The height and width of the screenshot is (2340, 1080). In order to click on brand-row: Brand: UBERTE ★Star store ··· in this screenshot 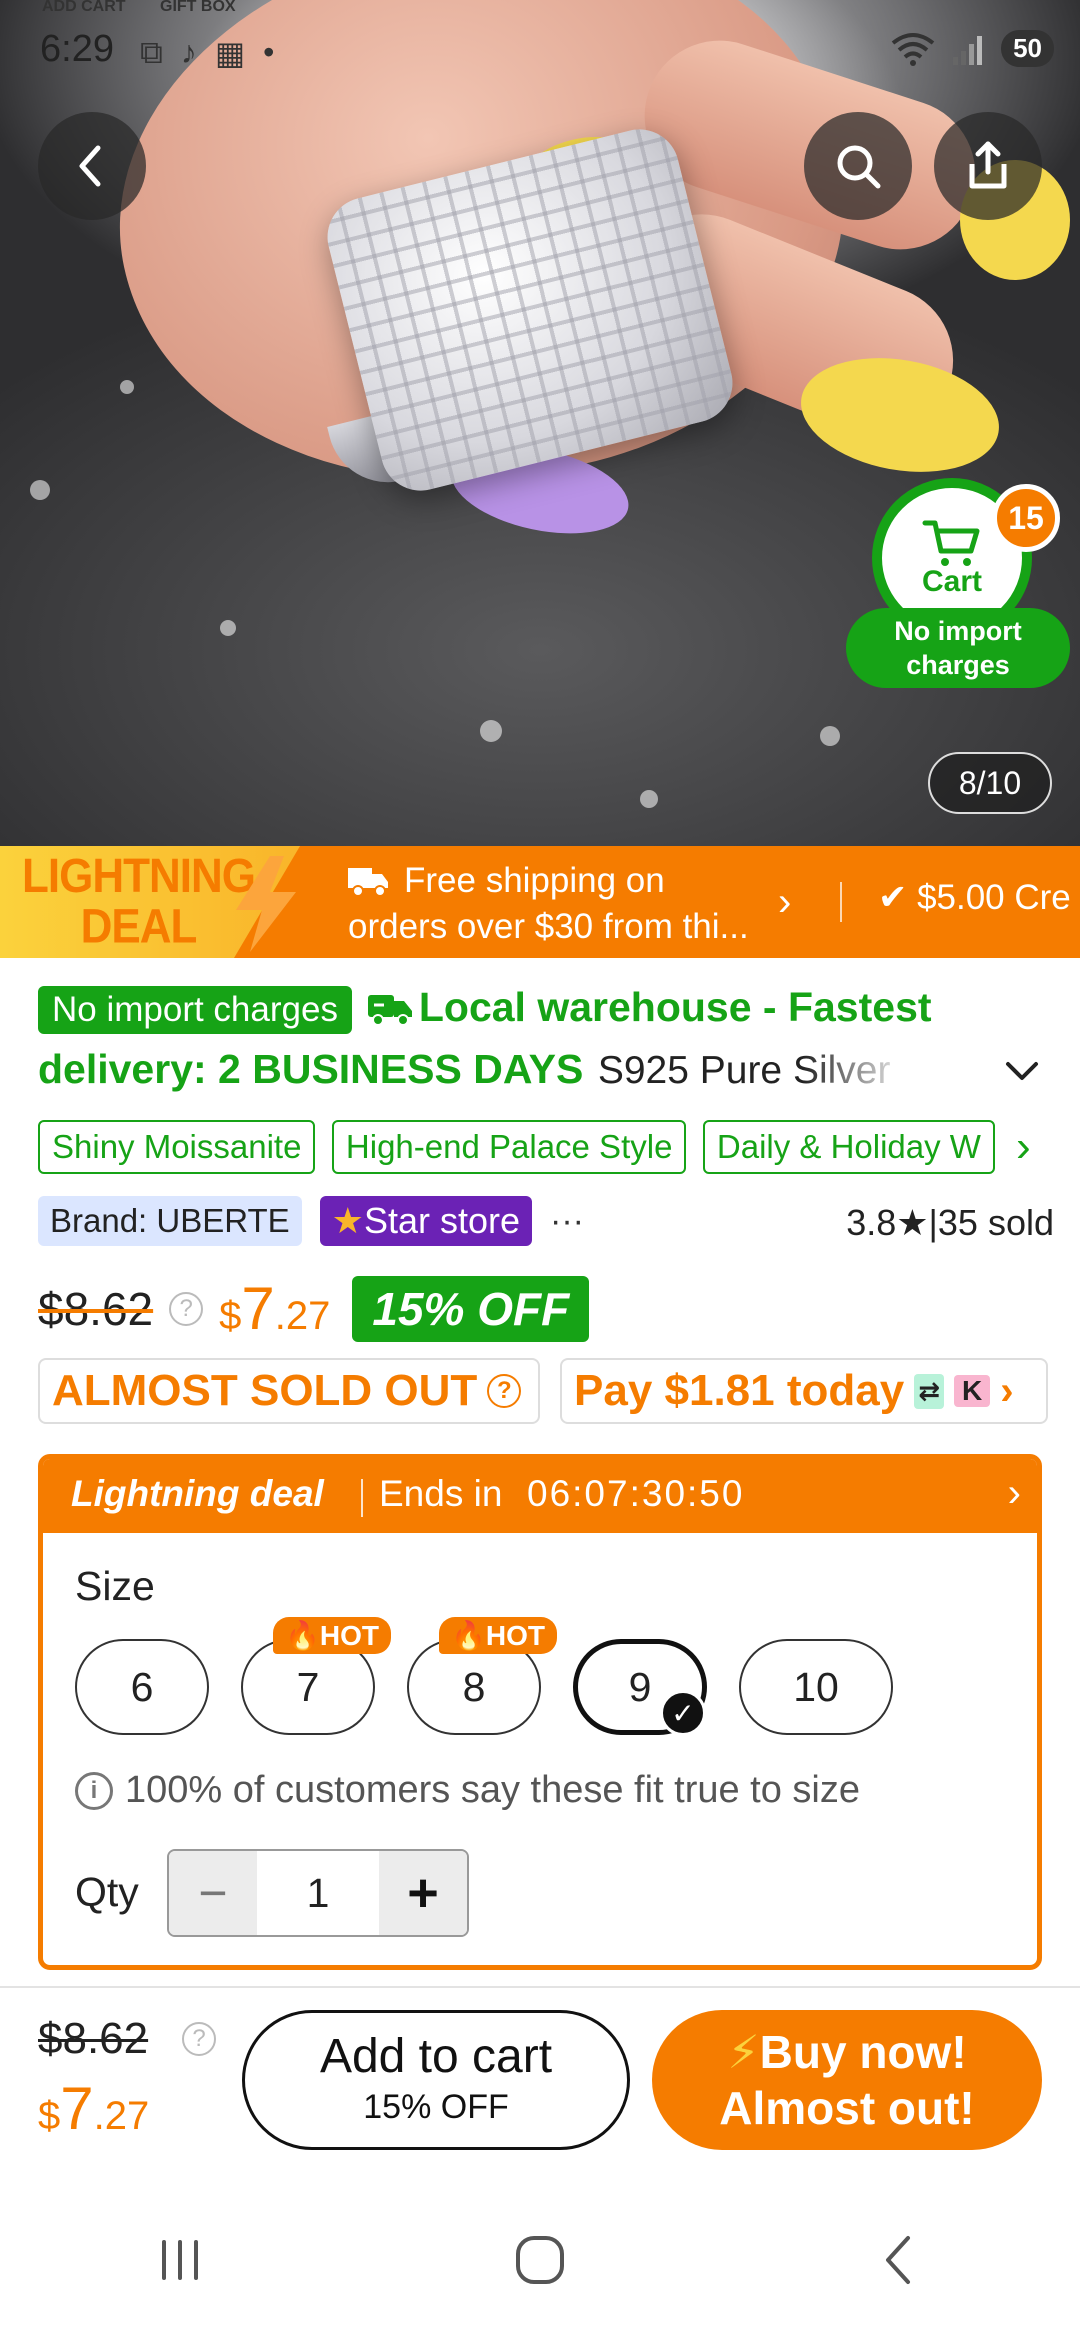, I will do `click(311, 1221)`.